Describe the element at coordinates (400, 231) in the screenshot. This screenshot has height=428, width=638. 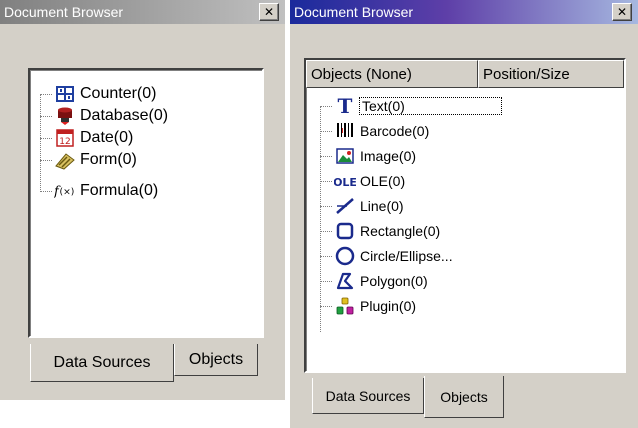
I see `tree-item-label: Rectangle(0)` at that location.